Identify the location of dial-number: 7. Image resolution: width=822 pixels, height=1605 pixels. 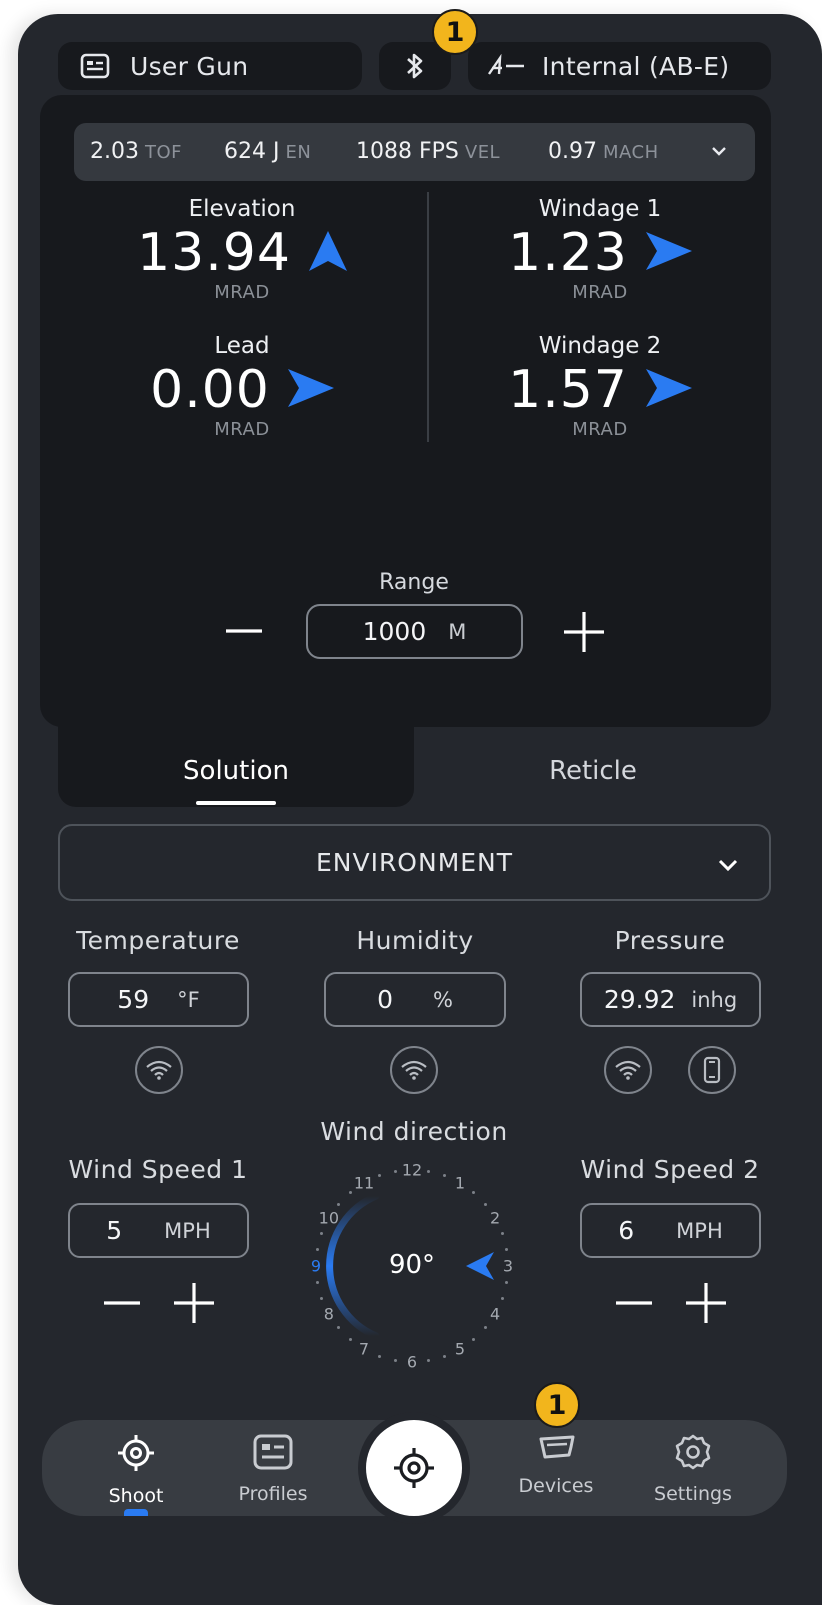
(364, 1349).